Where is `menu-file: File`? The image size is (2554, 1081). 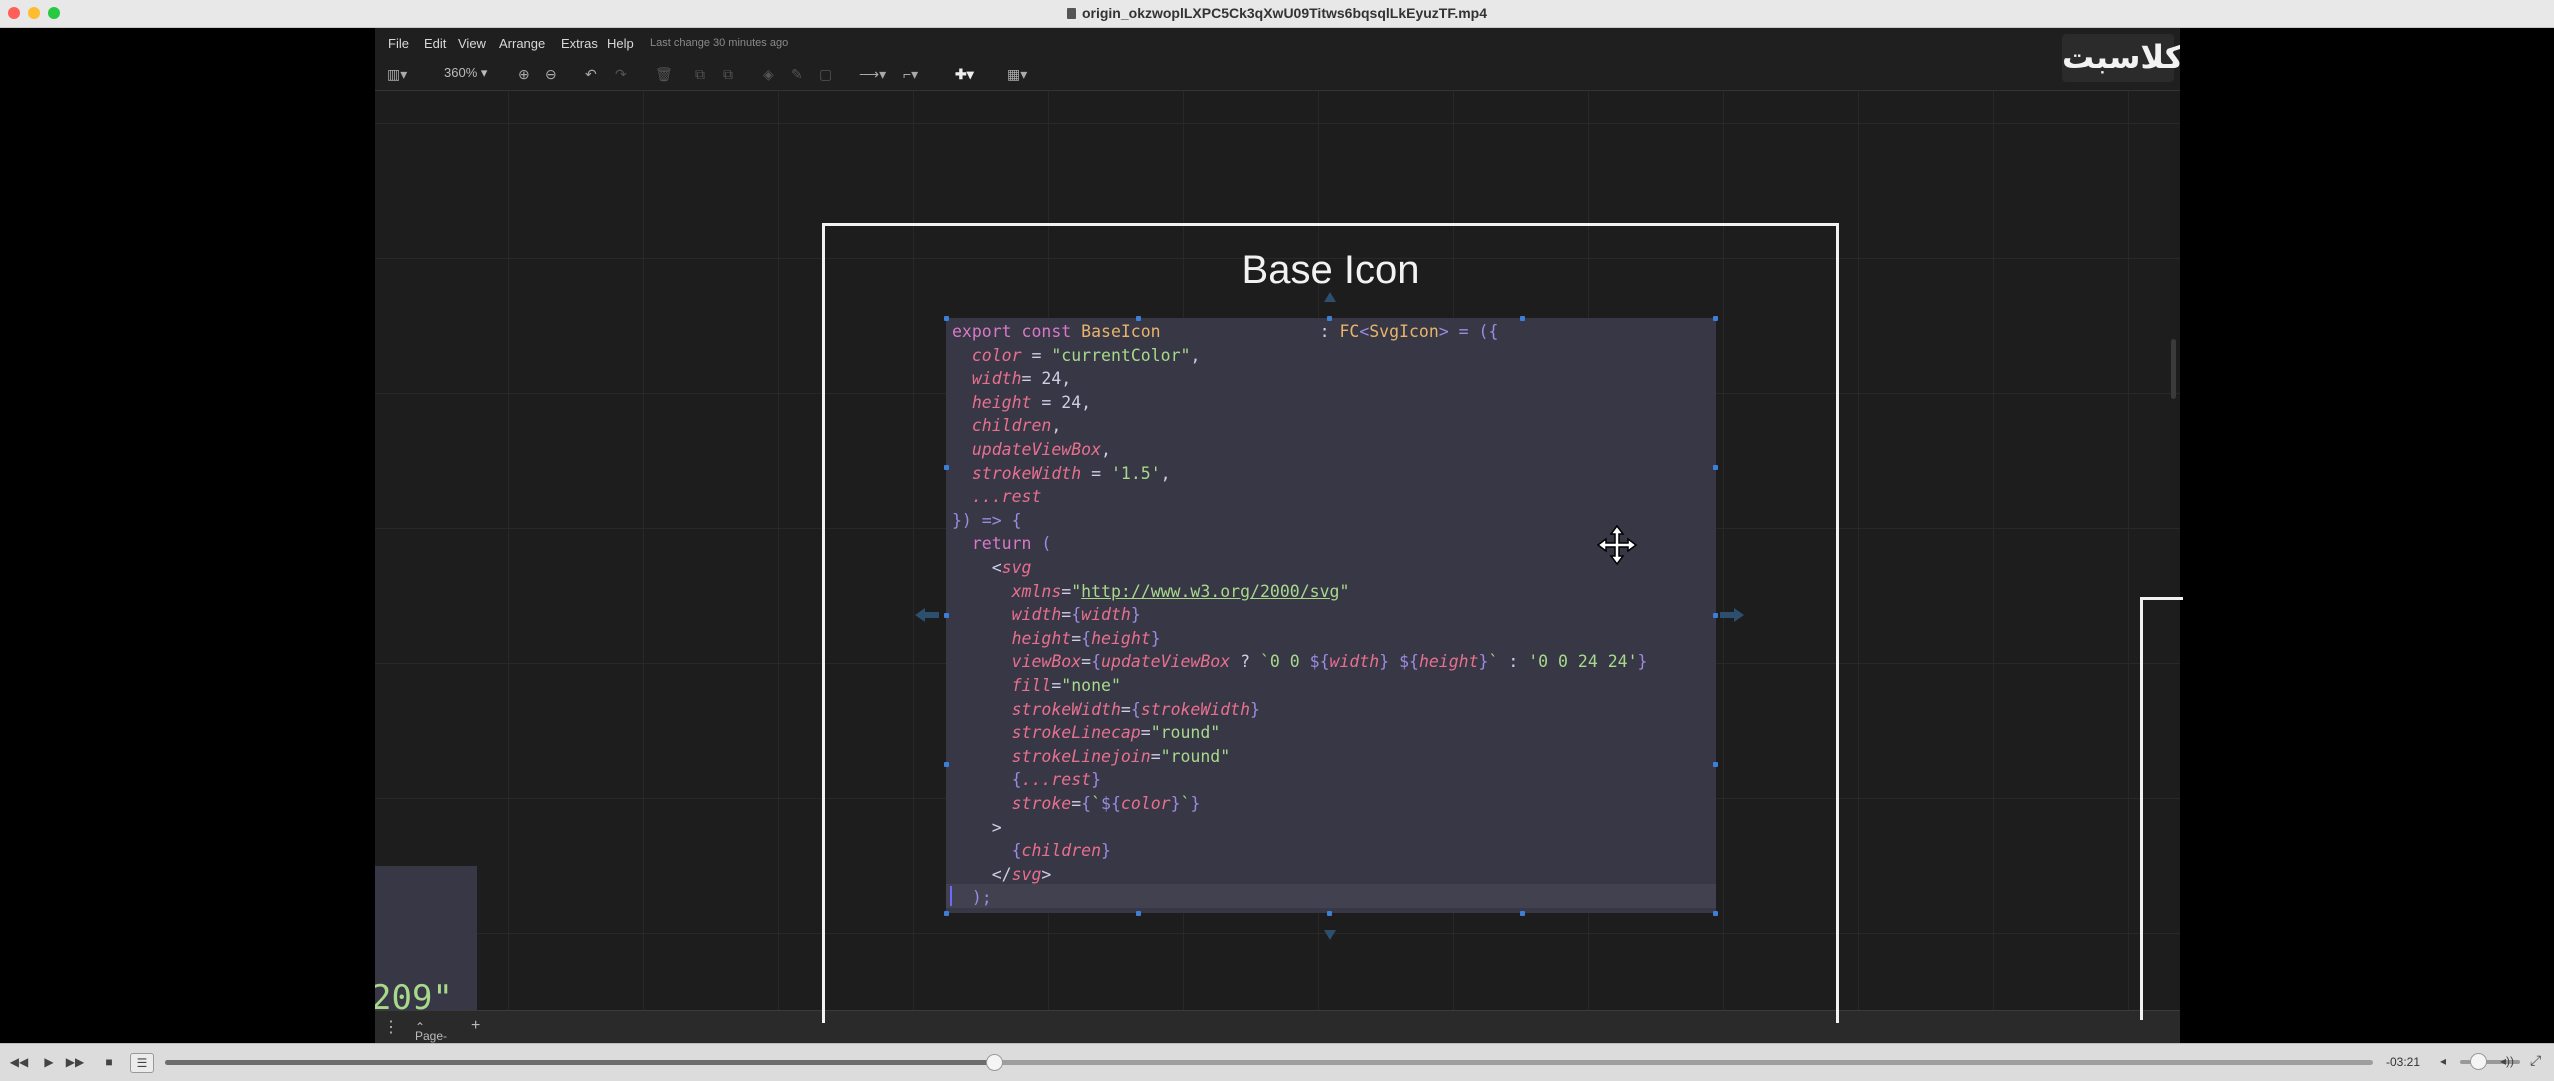 menu-file: File is located at coordinates (398, 43).